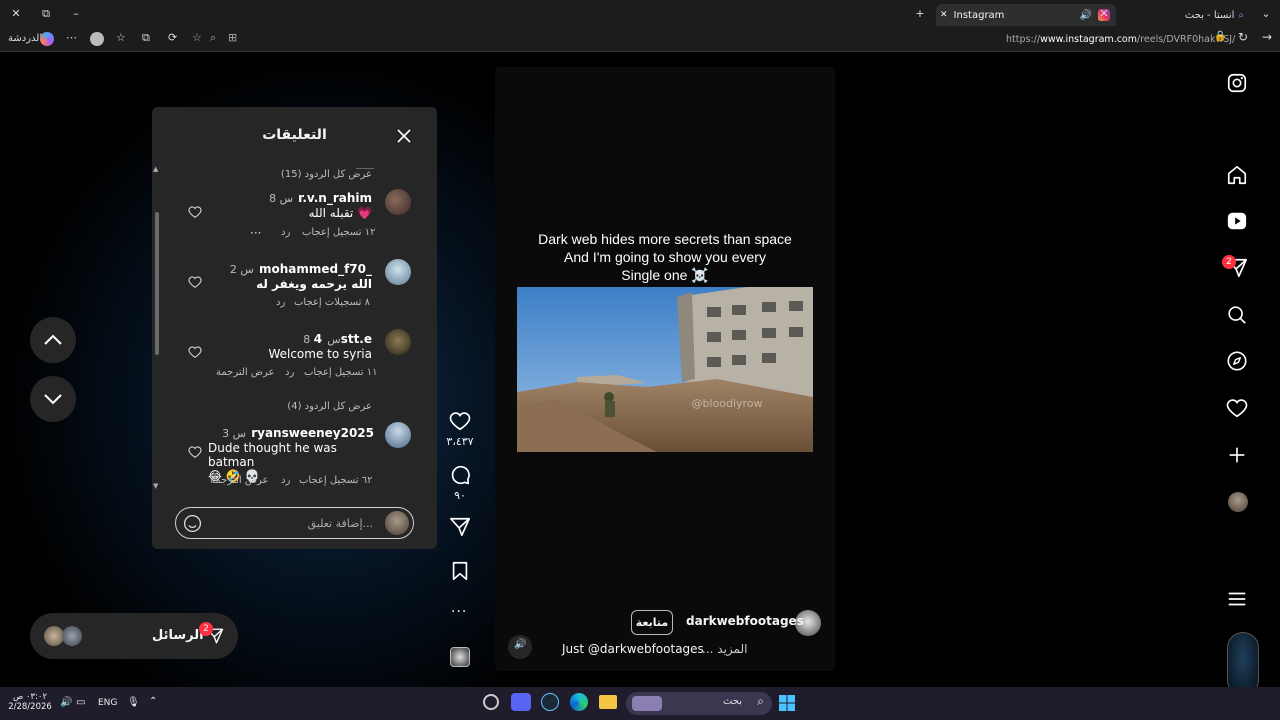 The image size is (1280, 720). I want to click on comment-username: 4stt.e, so click(343, 339).